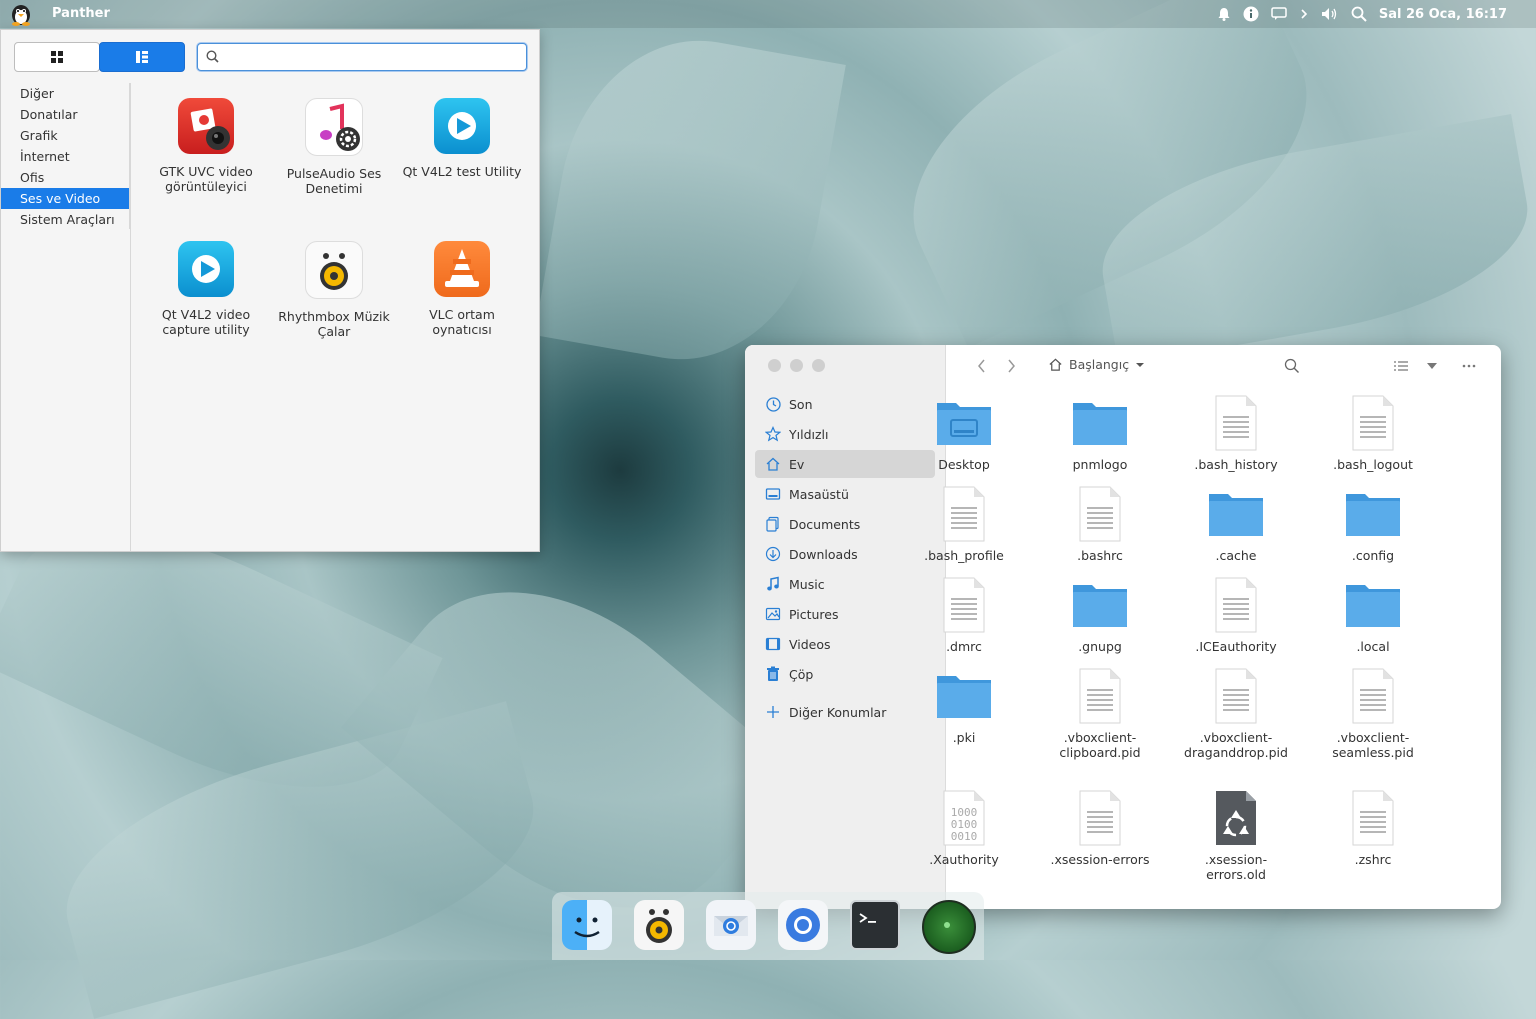 This screenshot has height=1019, width=1536. Describe the element at coordinates (964, 464) in the screenshot. I see `file-name: Desktop` at that location.